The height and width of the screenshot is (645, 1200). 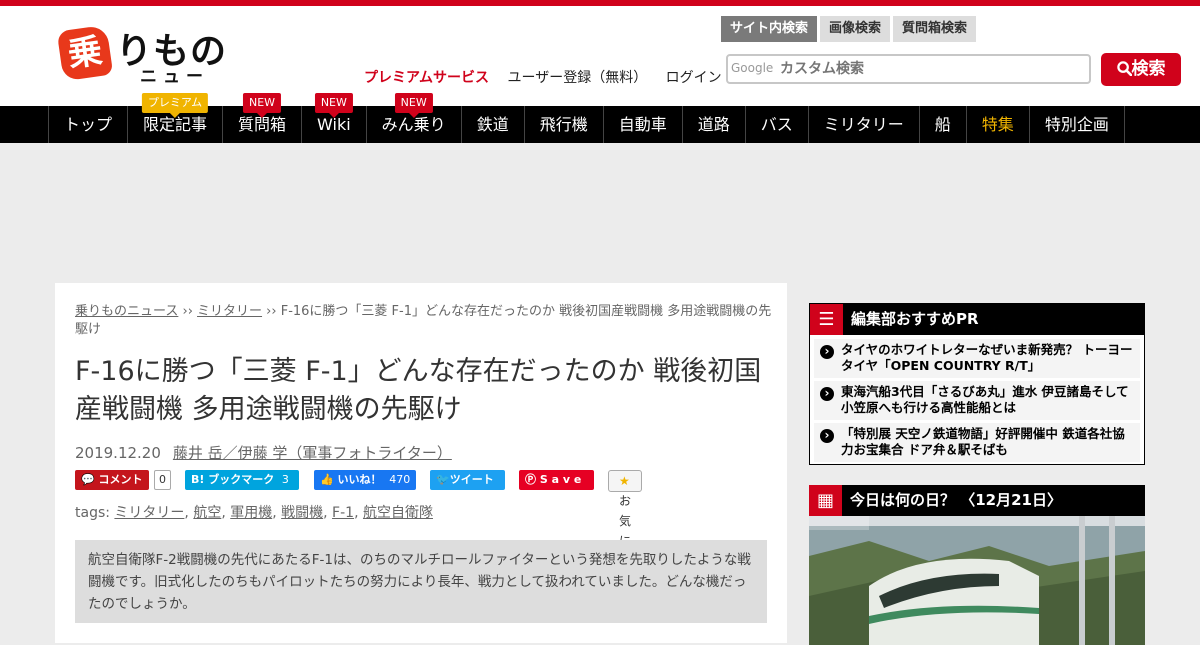 I want to click on comment-label: コメント, so click(x=120, y=479).